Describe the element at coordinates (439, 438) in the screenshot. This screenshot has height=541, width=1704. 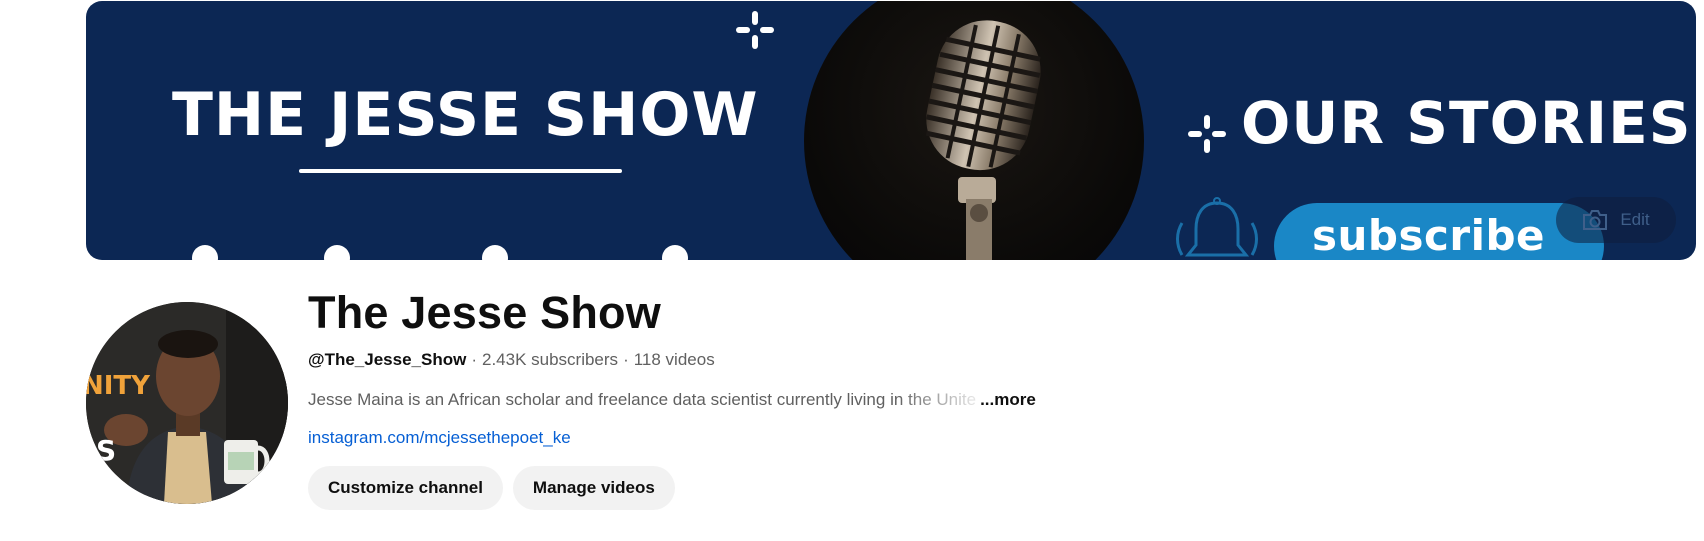
I see `channel-link: instagram.com/mcjessethepoet_ke` at that location.